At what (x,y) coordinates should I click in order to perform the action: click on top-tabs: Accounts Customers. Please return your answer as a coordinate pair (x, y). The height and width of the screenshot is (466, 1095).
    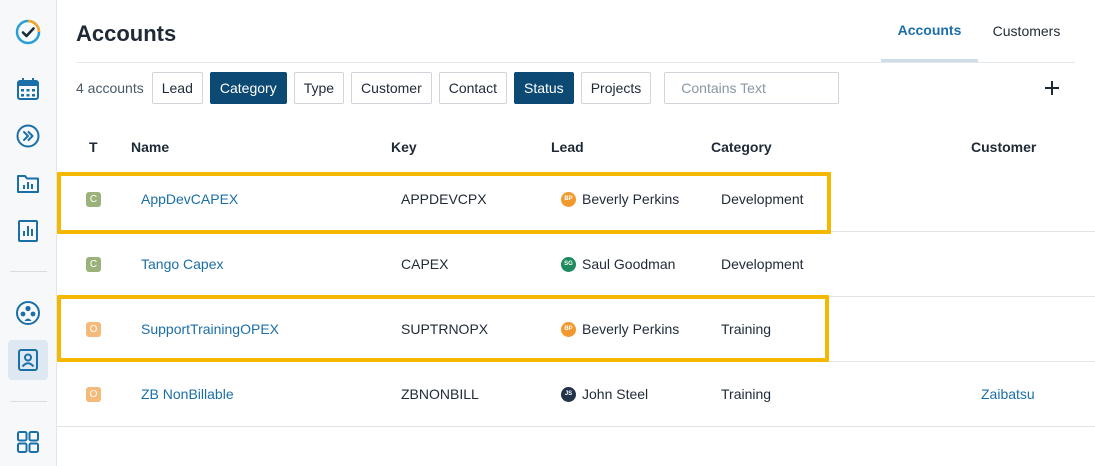
    Looking at the image, I should click on (978, 31).